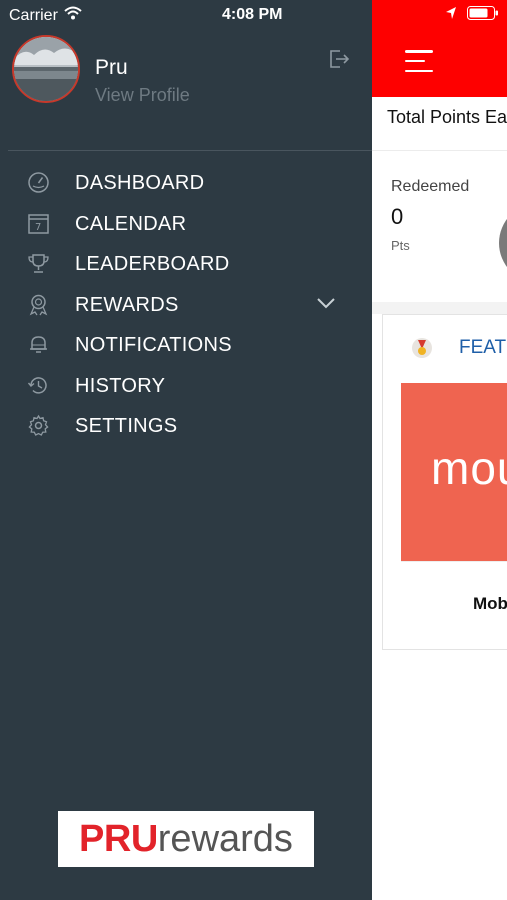 The height and width of the screenshot is (900, 507). What do you see at coordinates (397, 216) in the screenshot?
I see `redeemed-value: 0` at bounding box center [397, 216].